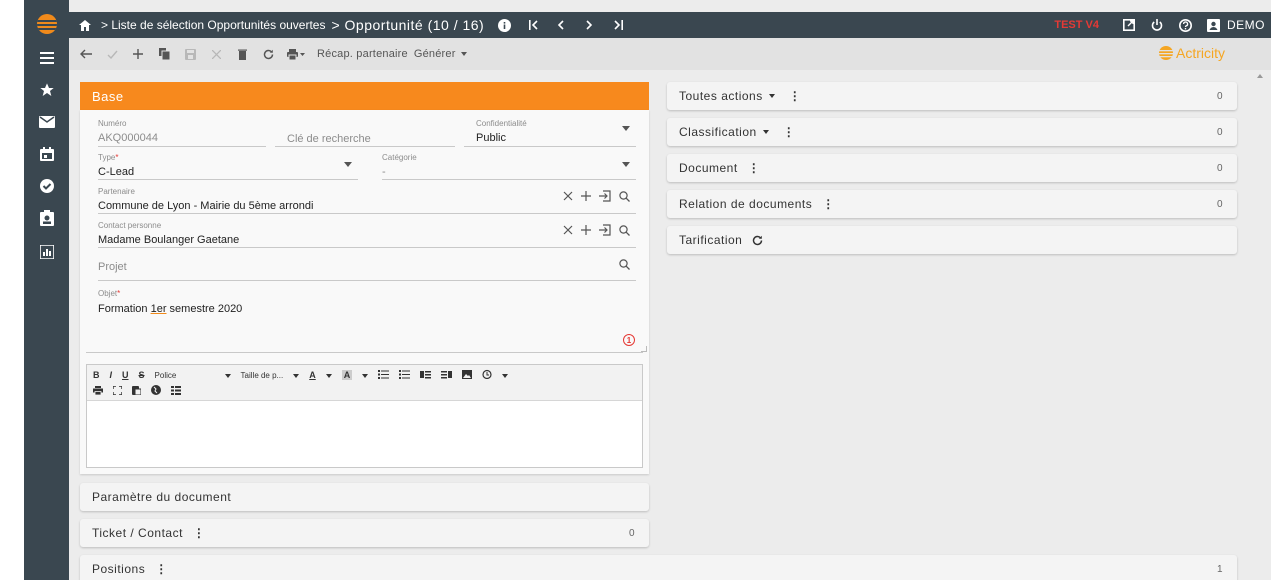 The image size is (1271, 580). I want to click on cancel-icon, so click(216, 54).